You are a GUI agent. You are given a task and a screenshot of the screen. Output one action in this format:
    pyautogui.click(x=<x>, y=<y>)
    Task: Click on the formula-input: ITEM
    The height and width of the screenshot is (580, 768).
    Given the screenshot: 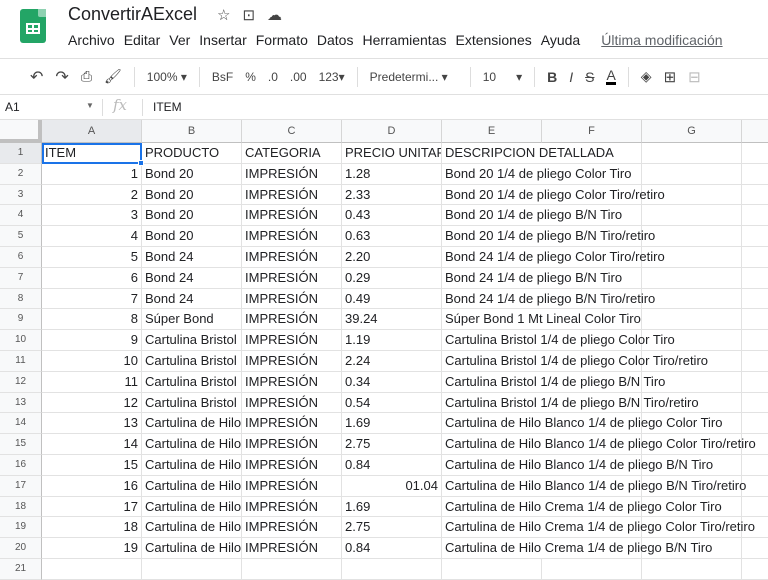 What is the action you would take?
    pyautogui.click(x=167, y=107)
    